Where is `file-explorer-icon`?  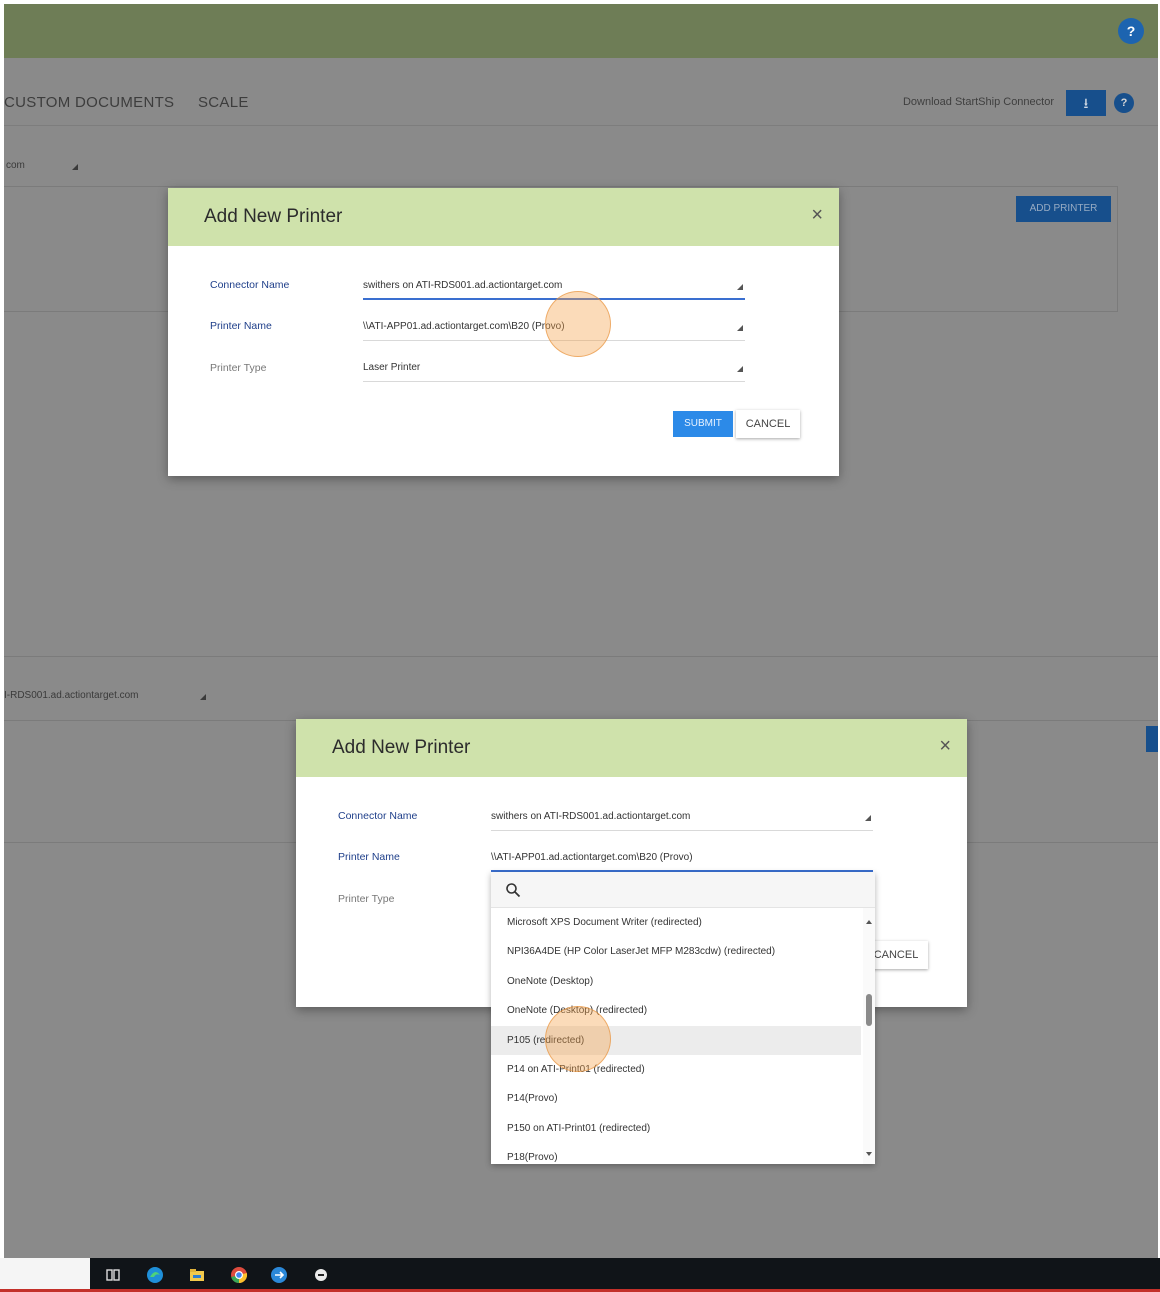
file-explorer-icon is located at coordinates (197, 1275).